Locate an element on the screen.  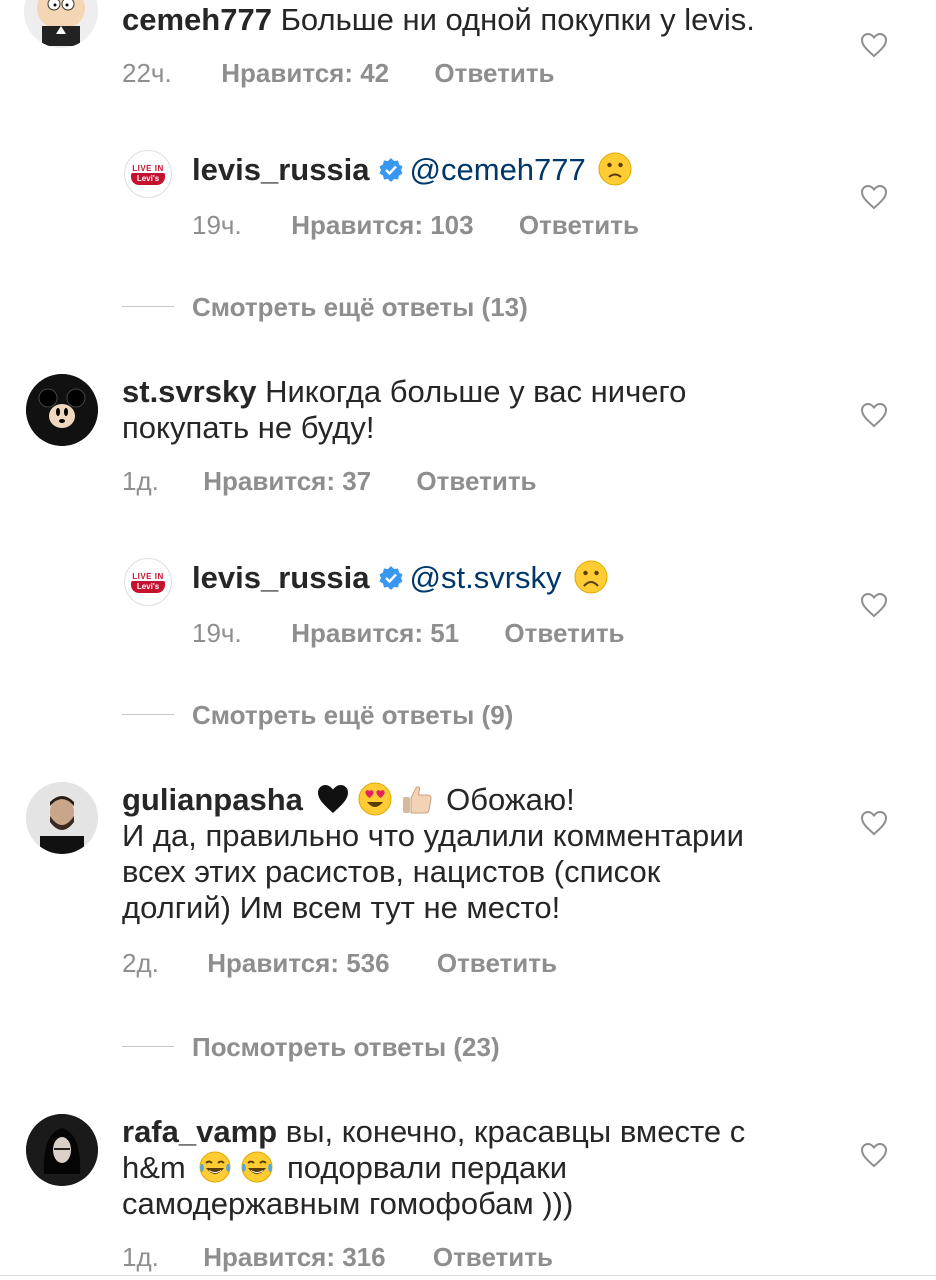
comment-body-line4: долгий) Им всем тут не место! is located at coordinates (341, 907).